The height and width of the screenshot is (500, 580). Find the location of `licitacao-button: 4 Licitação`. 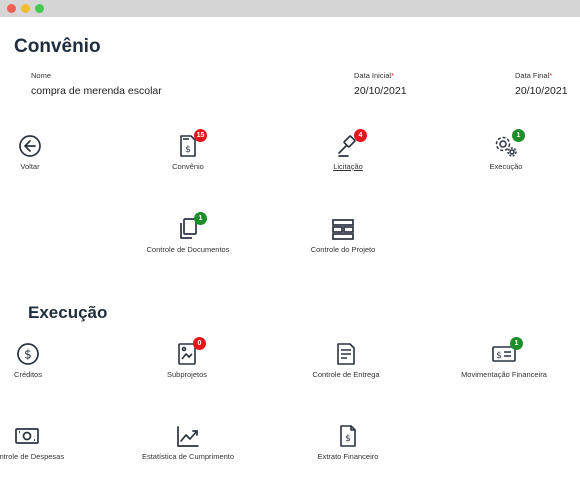

licitacao-button: 4 Licitação is located at coordinates (348, 153).